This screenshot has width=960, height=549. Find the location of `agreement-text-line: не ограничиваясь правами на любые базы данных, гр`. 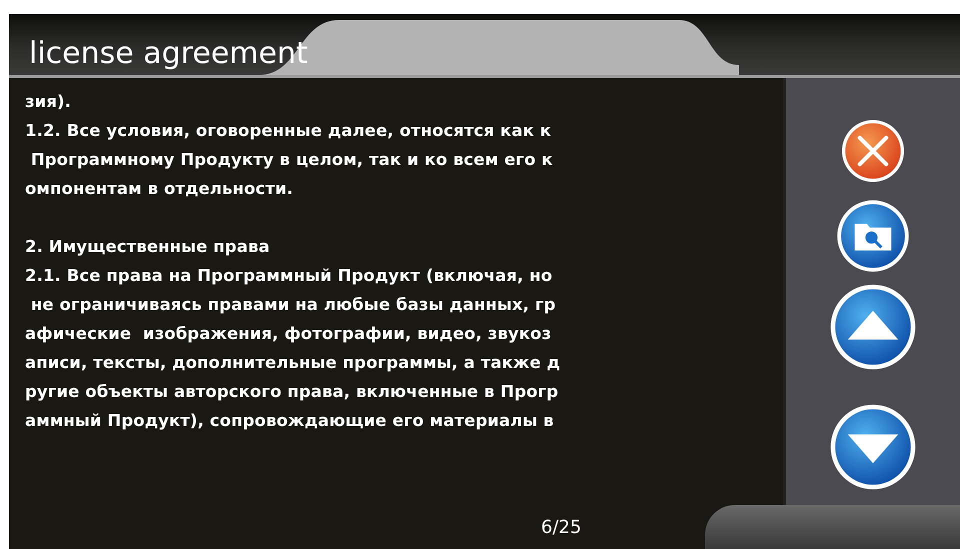

agreement-text-line: не ограничиваясь правами на любые базы данных, гр is located at coordinates (293, 305).